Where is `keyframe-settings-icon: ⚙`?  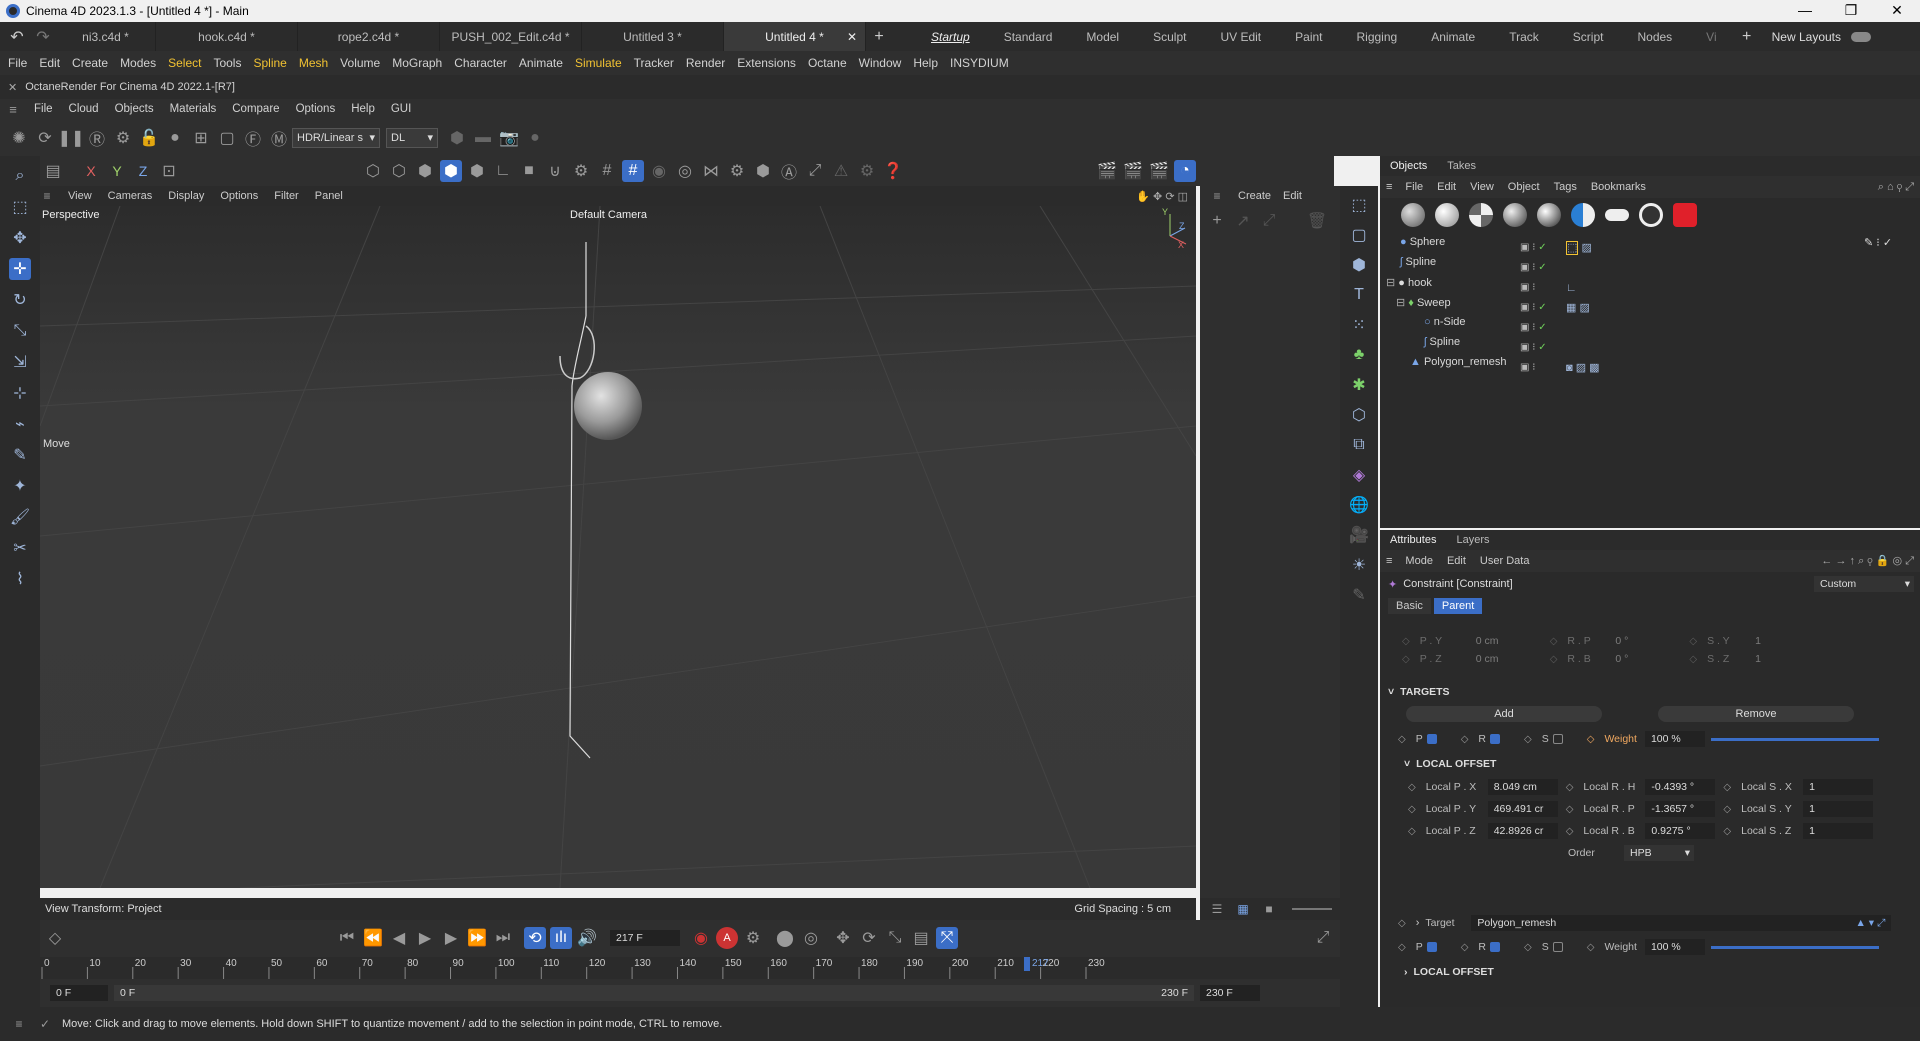
keyframe-settings-icon: ⚙ is located at coordinates (753, 938).